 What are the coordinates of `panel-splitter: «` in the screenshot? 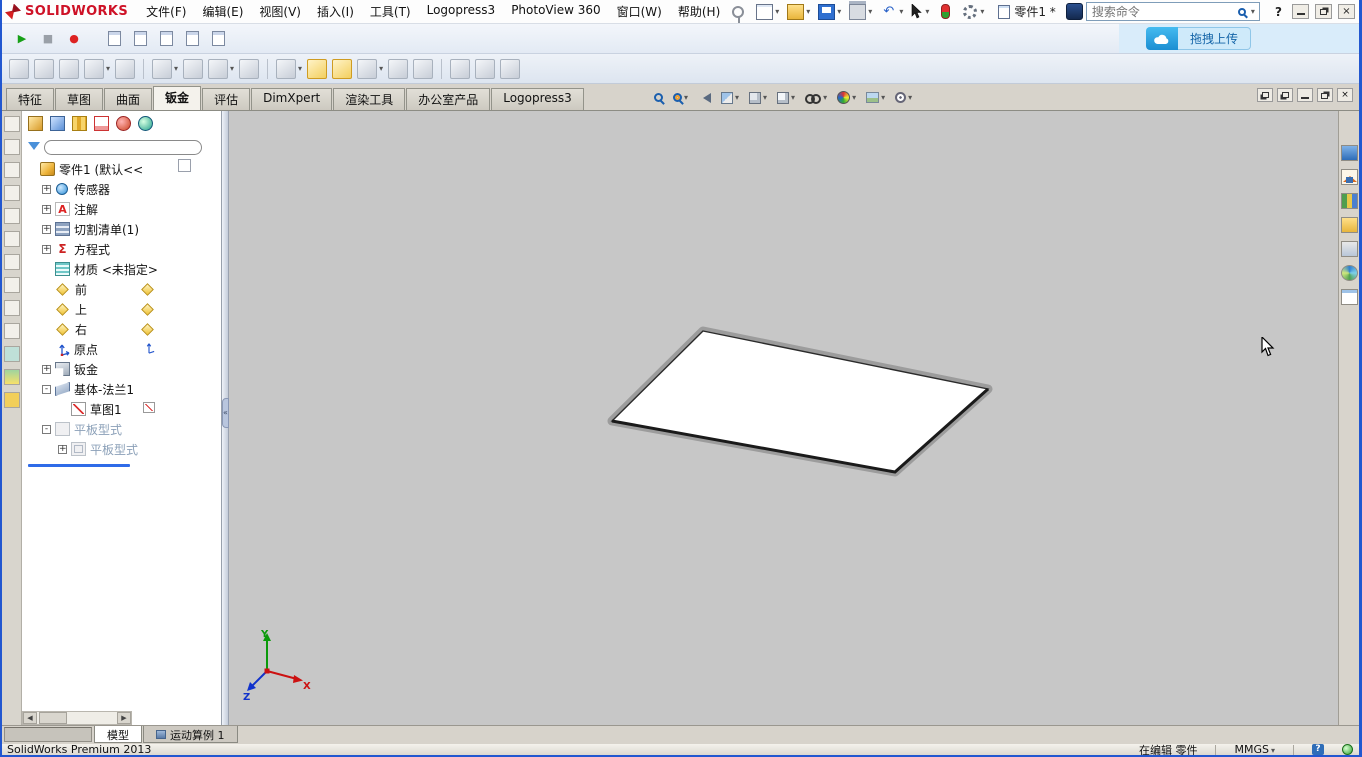 It's located at (225, 418).